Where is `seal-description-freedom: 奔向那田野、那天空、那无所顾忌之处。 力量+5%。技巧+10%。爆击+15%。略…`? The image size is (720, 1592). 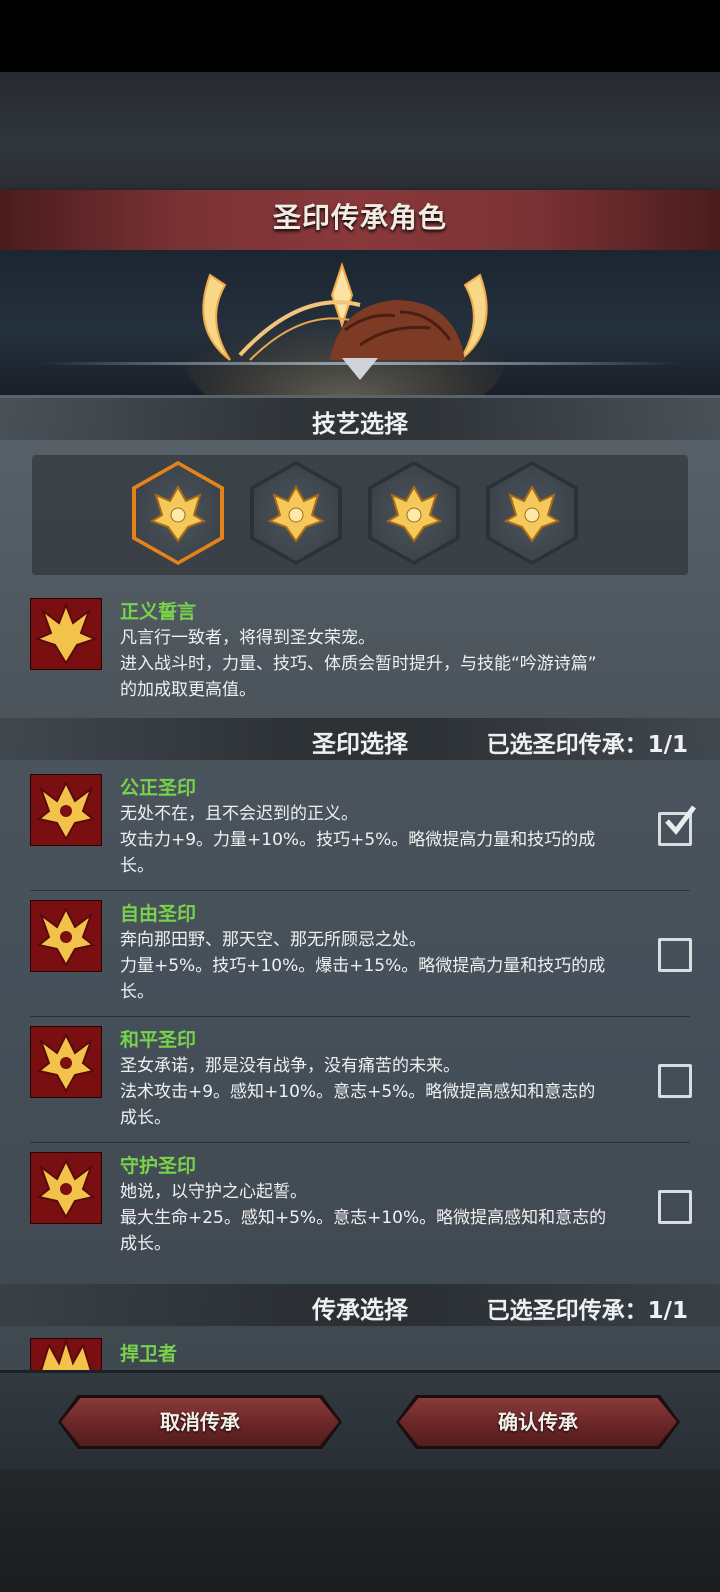
seal-description-freedom: 奔向那田野、那天空、那无所顾忌之处。 力量+5%。技巧+10%。爆击+15%。略… is located at coordinates (363, 966).